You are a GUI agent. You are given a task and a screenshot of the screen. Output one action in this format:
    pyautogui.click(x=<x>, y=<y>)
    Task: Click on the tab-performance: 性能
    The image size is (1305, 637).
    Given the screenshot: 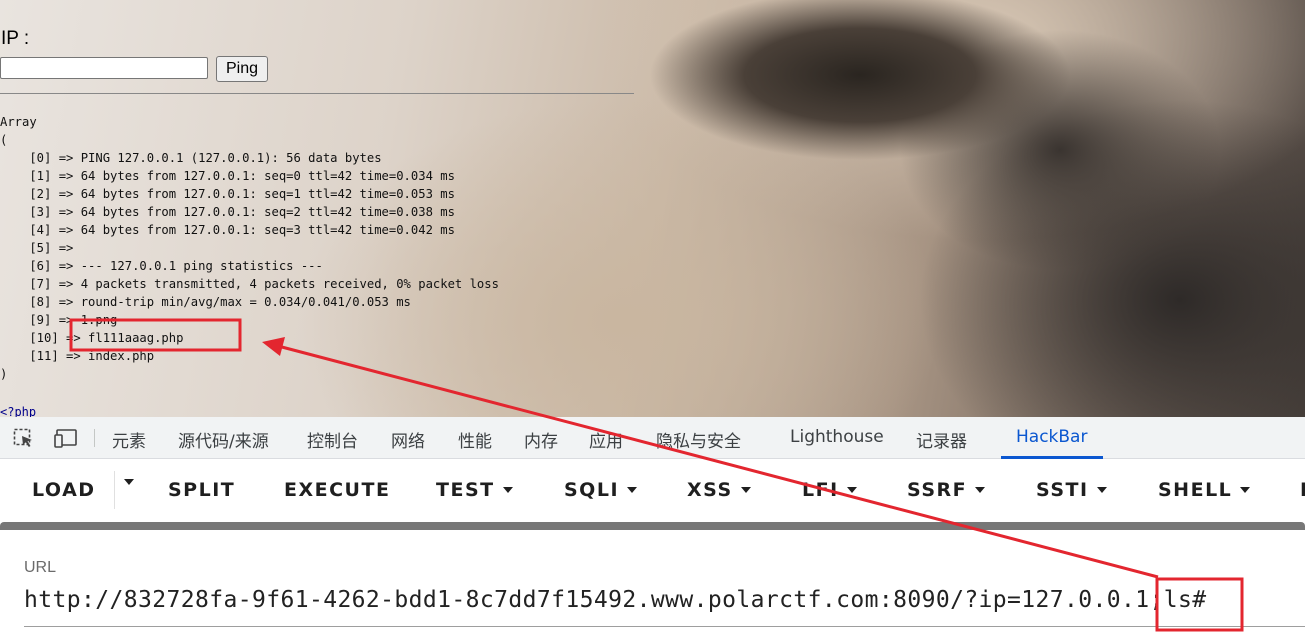 What is the action you would take?
    pyautogui.click(x=475, y=439)
    